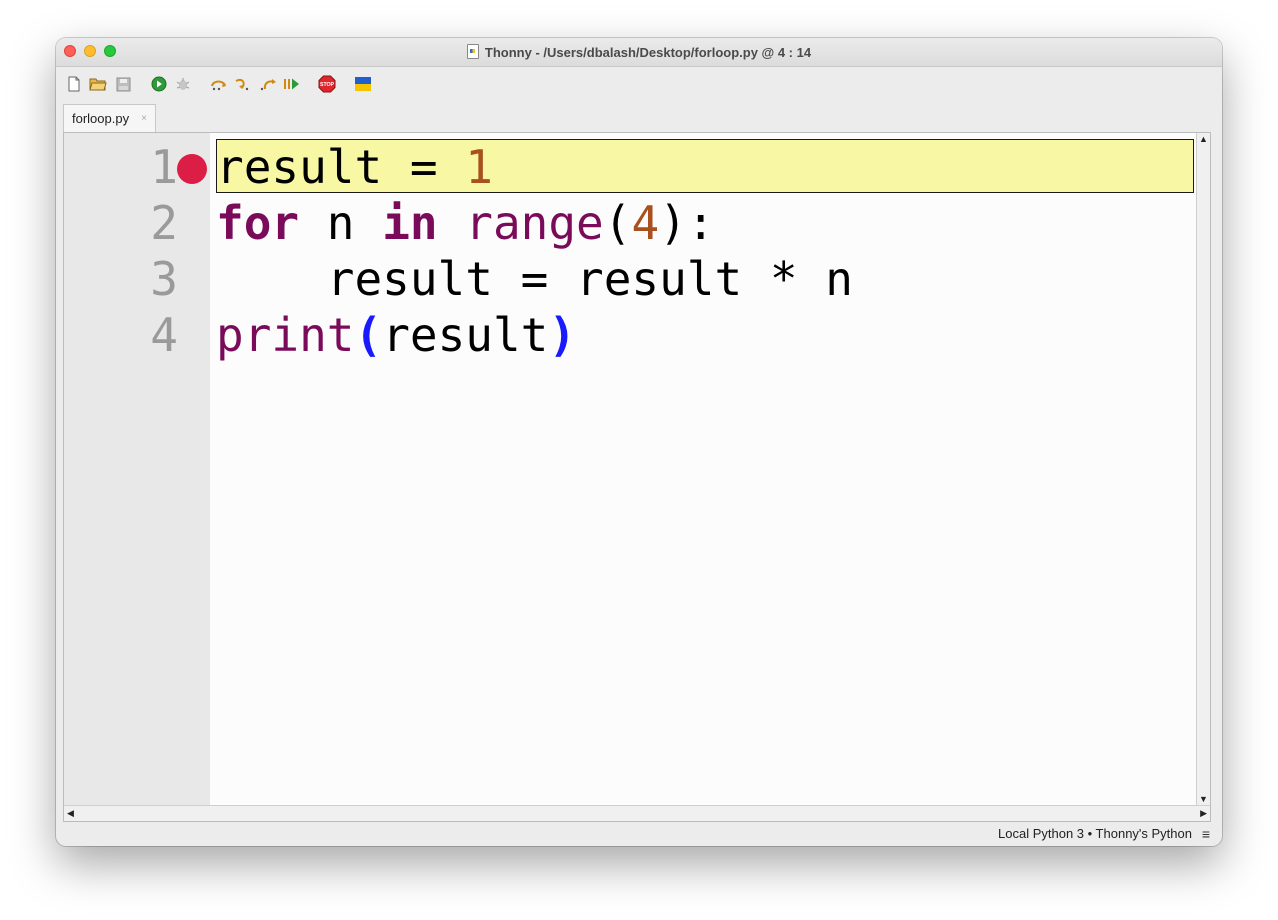  I want to click on code-token: in, so click(410, 223).